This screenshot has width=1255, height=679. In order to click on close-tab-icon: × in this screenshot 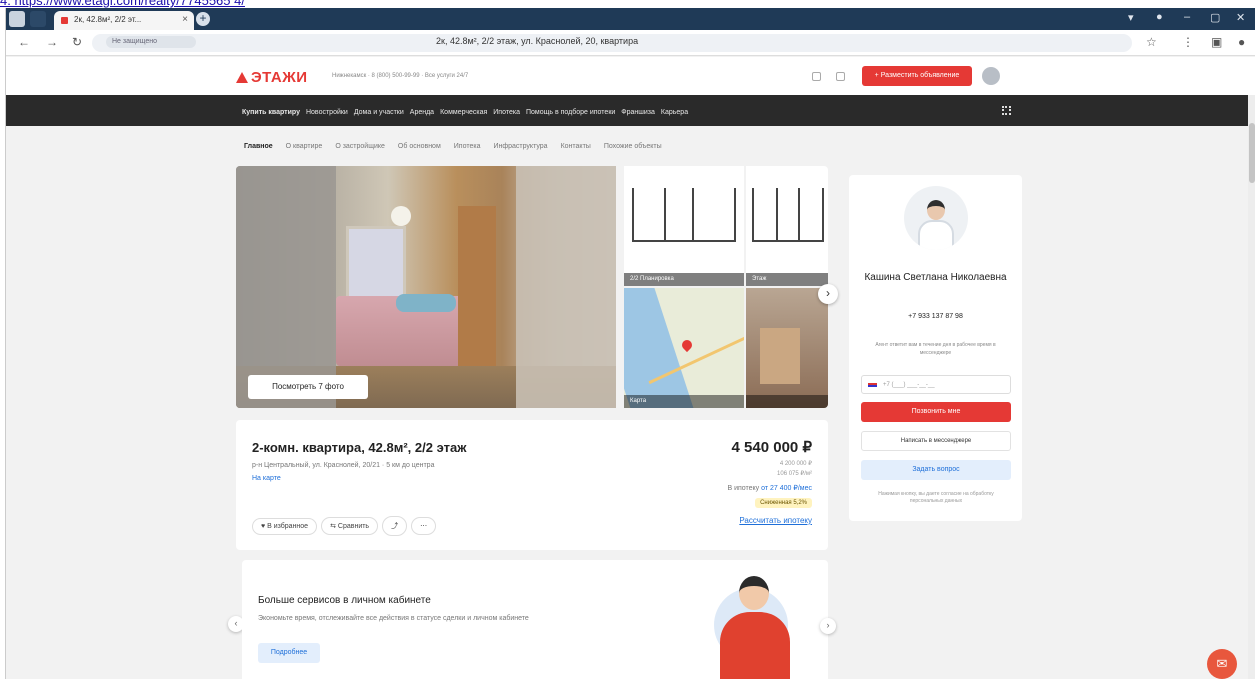, I will do `click(185, 19)`.